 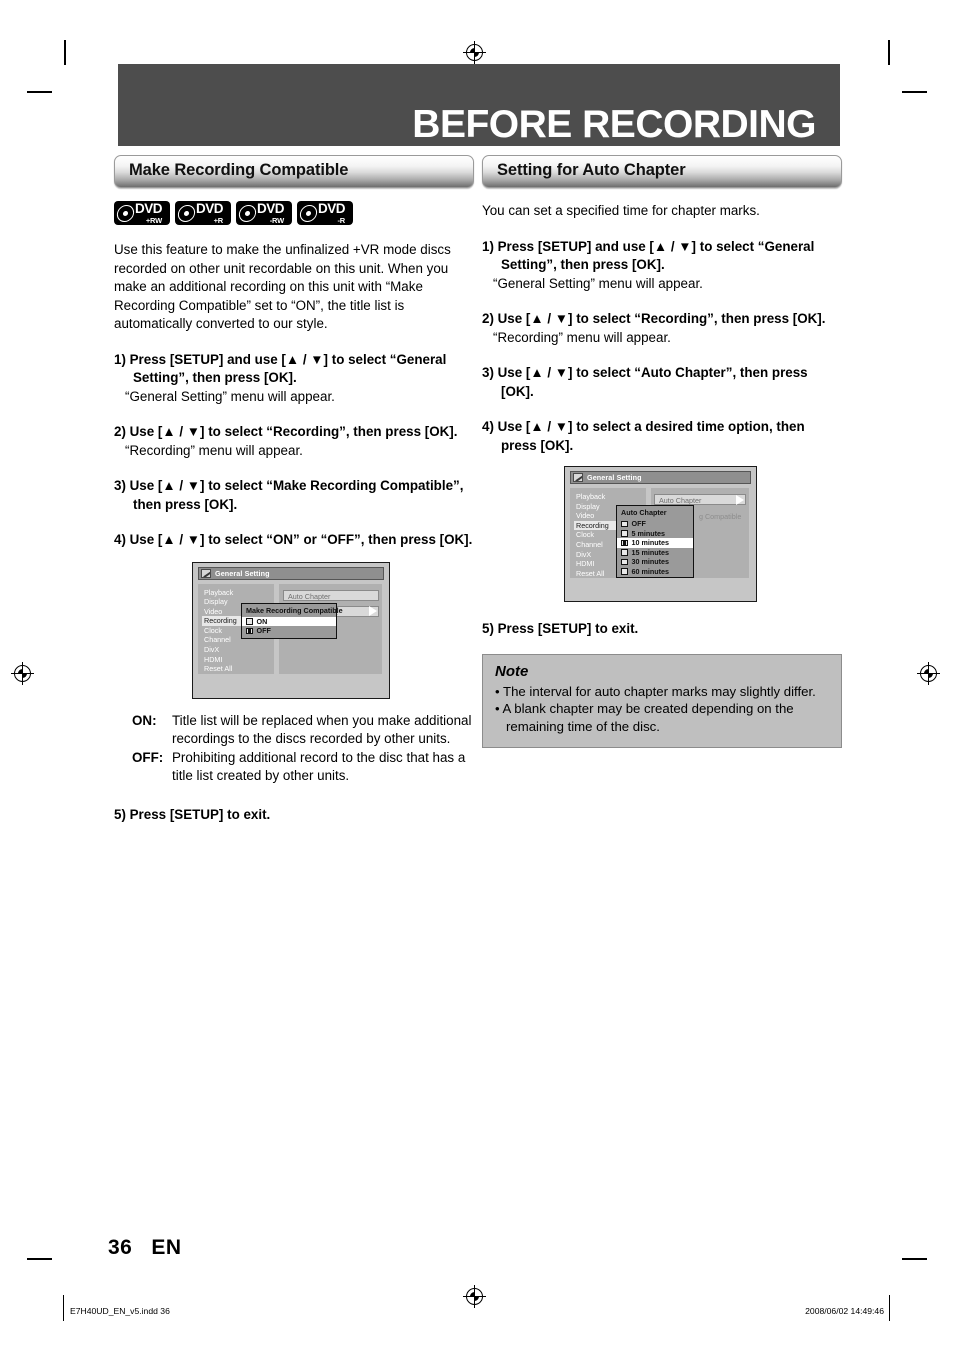 What do you see at coordinates (206, 573) in the screenshot?
I see `tool-icon` at bounding box center [206, 573].